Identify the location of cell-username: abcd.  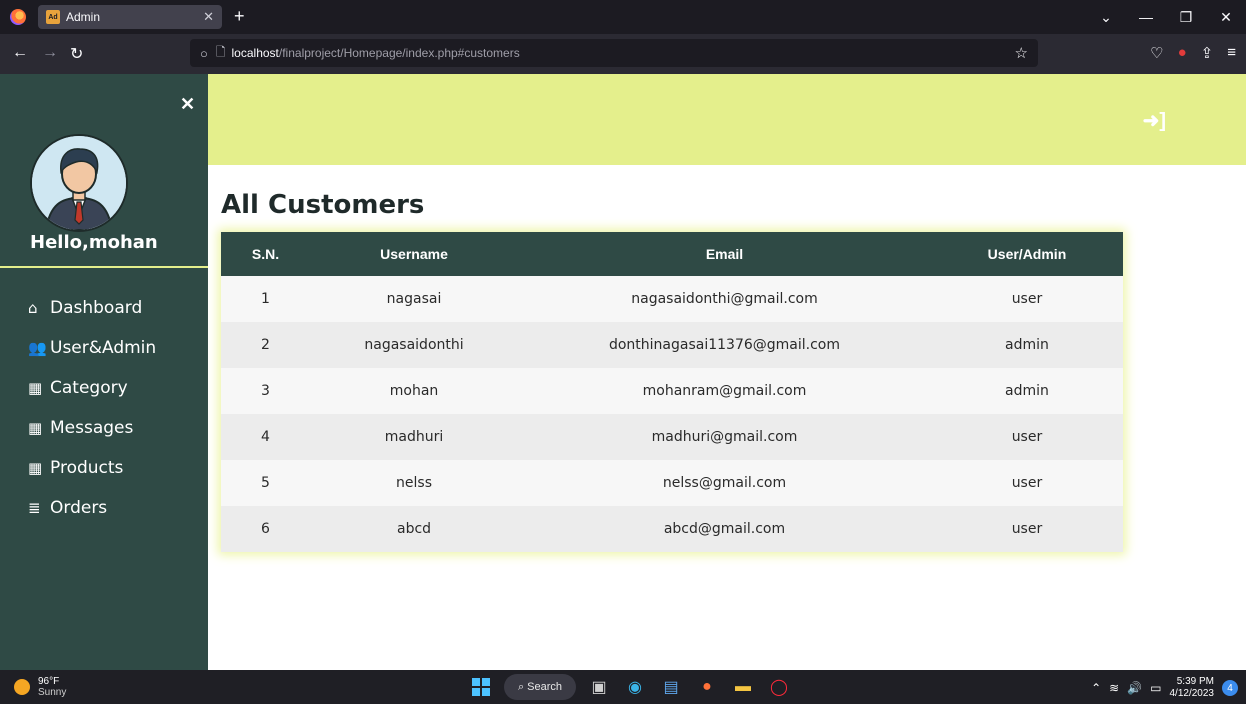
(414, 529).